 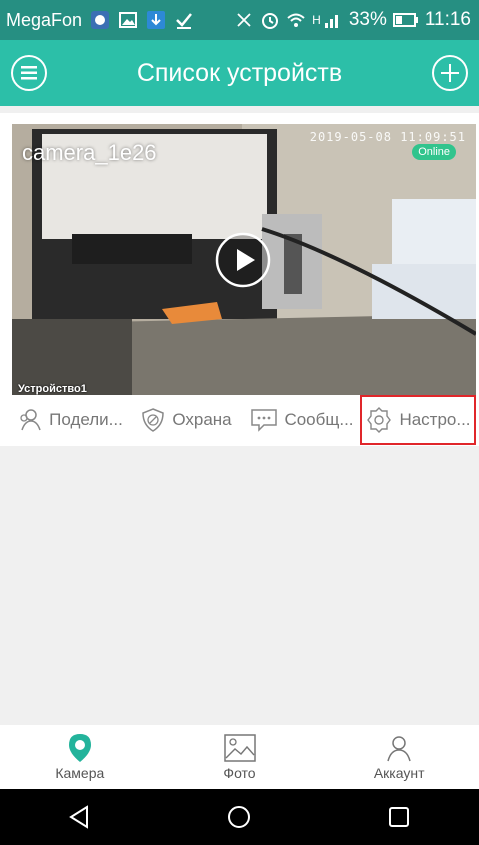 What do you see at coordinates (156, 20) in the screenshot?
I see `download-notification-icon` at bounding box center [156, 20].